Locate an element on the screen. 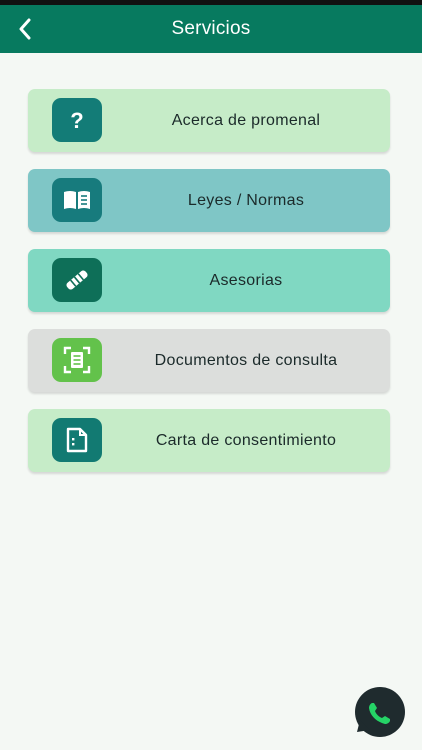  service-label: Leyes / Normas is located at coordinates (246, 200).